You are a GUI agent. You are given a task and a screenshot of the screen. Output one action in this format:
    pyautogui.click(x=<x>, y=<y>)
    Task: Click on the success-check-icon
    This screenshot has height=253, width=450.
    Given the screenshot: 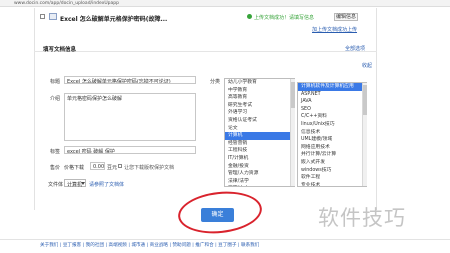 What is the action you would take?
    pyautogui.click(x=249, y=16)
    